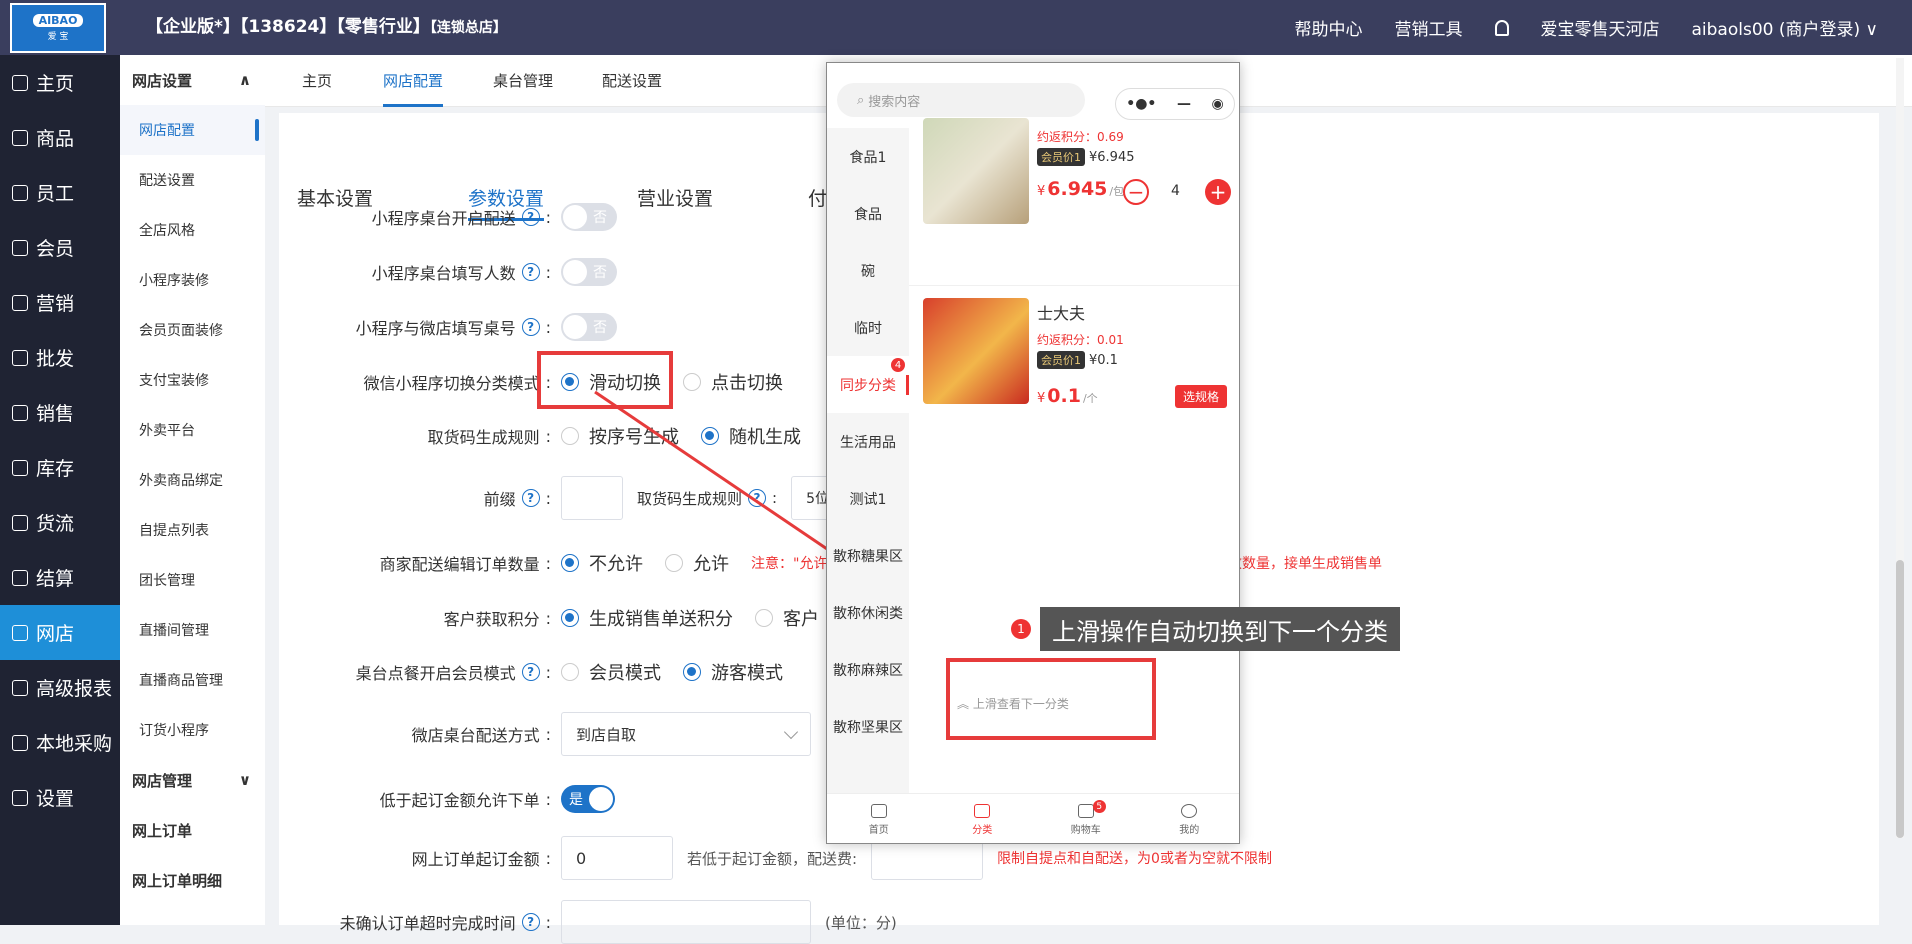 Image resolution: width=1912 pixels, height=944 pixels. Describe the element at coordinates (60, 522) in the screenshot. I see `sidebar-item-flow: 货流` at that location.